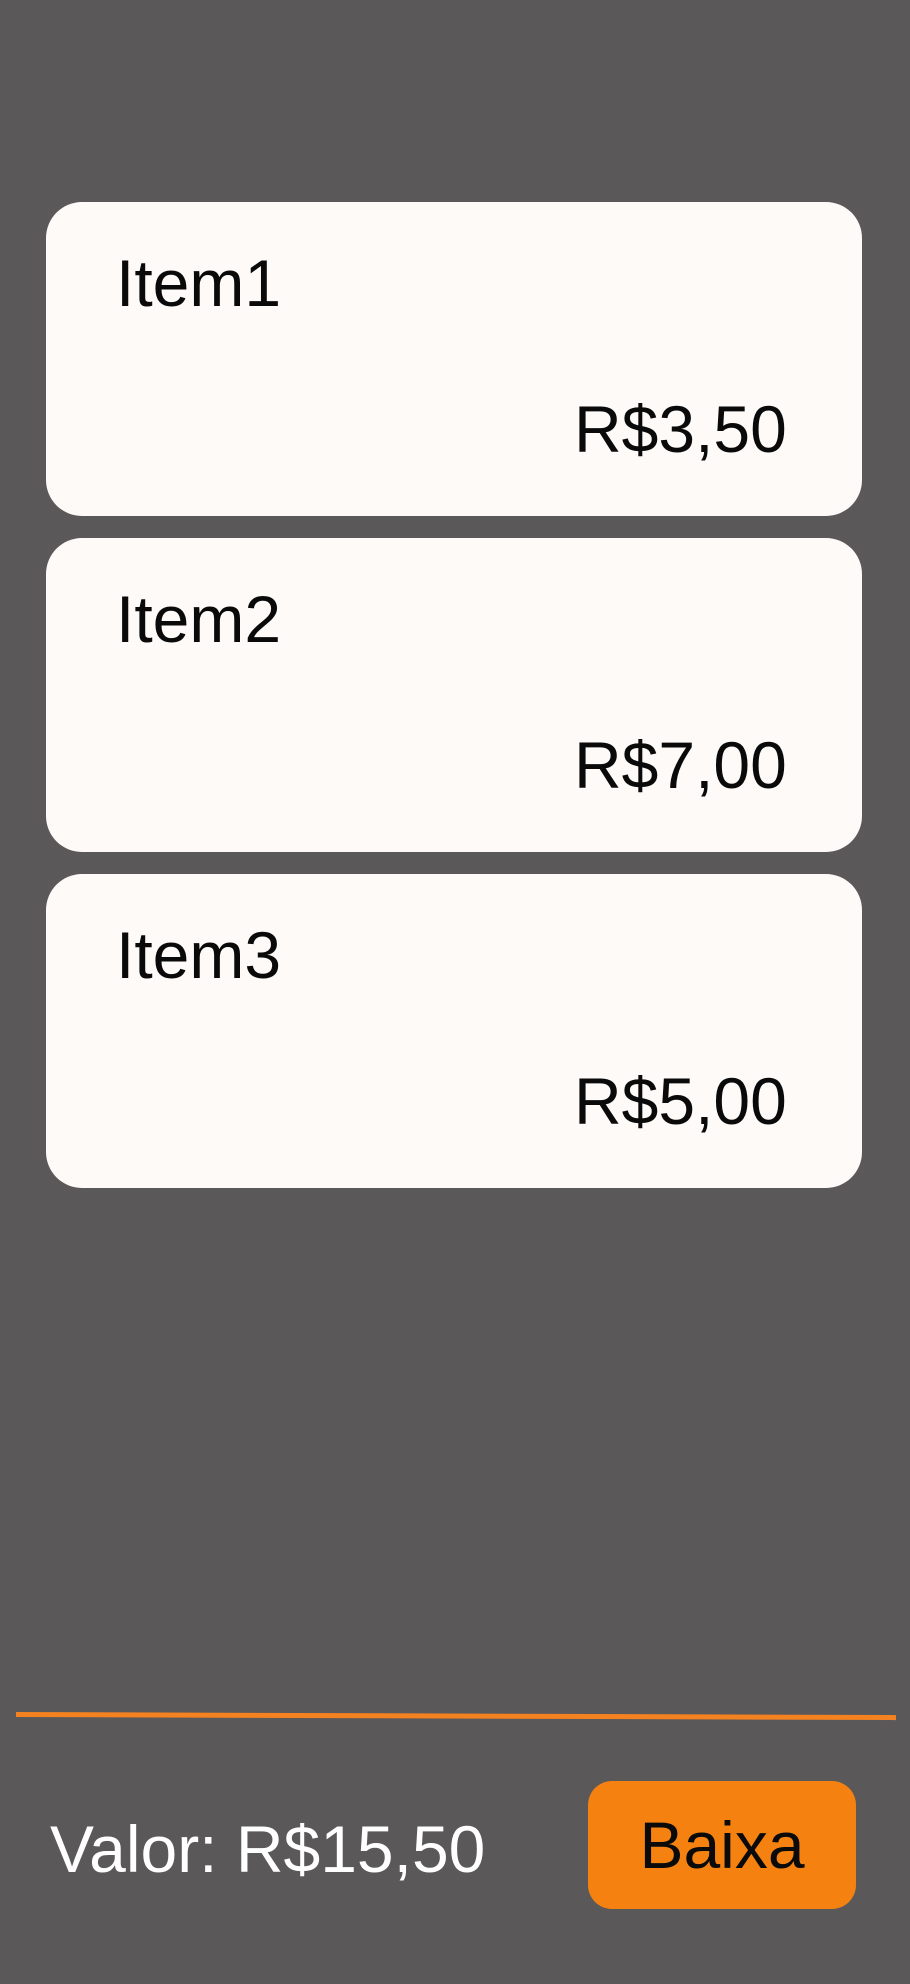  I want to click on item-price: R$7,00, so click(680, 765).